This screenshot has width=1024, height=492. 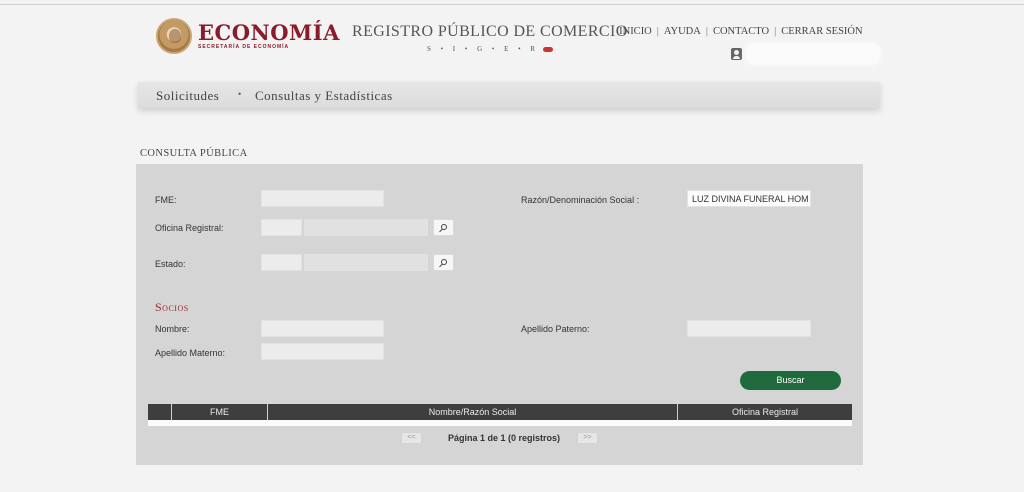 What do you see at coordinates (189, 228) in the screenshot?
I see `oficina-registral-label: Oficina Registral:` at bounding box center [189, 228].